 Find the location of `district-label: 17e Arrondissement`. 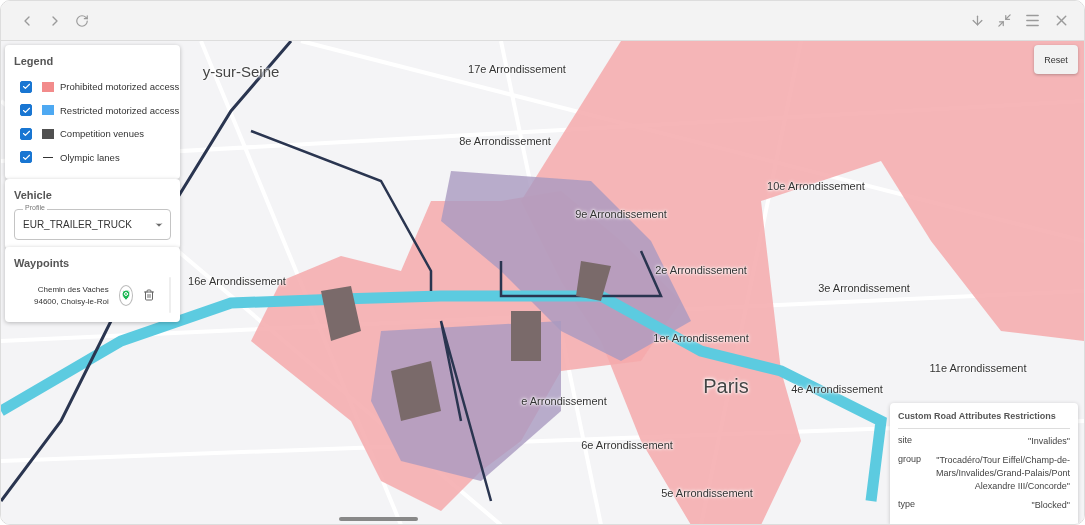

district-label: 17e Arrondissement is located at coordinates (517, 69).